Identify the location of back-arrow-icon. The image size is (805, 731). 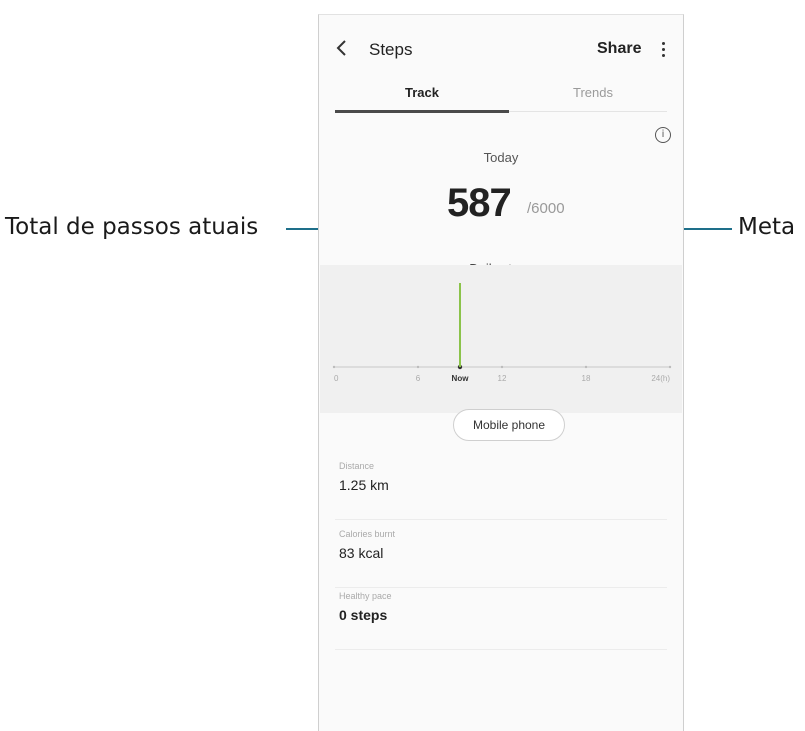
(342, 48).